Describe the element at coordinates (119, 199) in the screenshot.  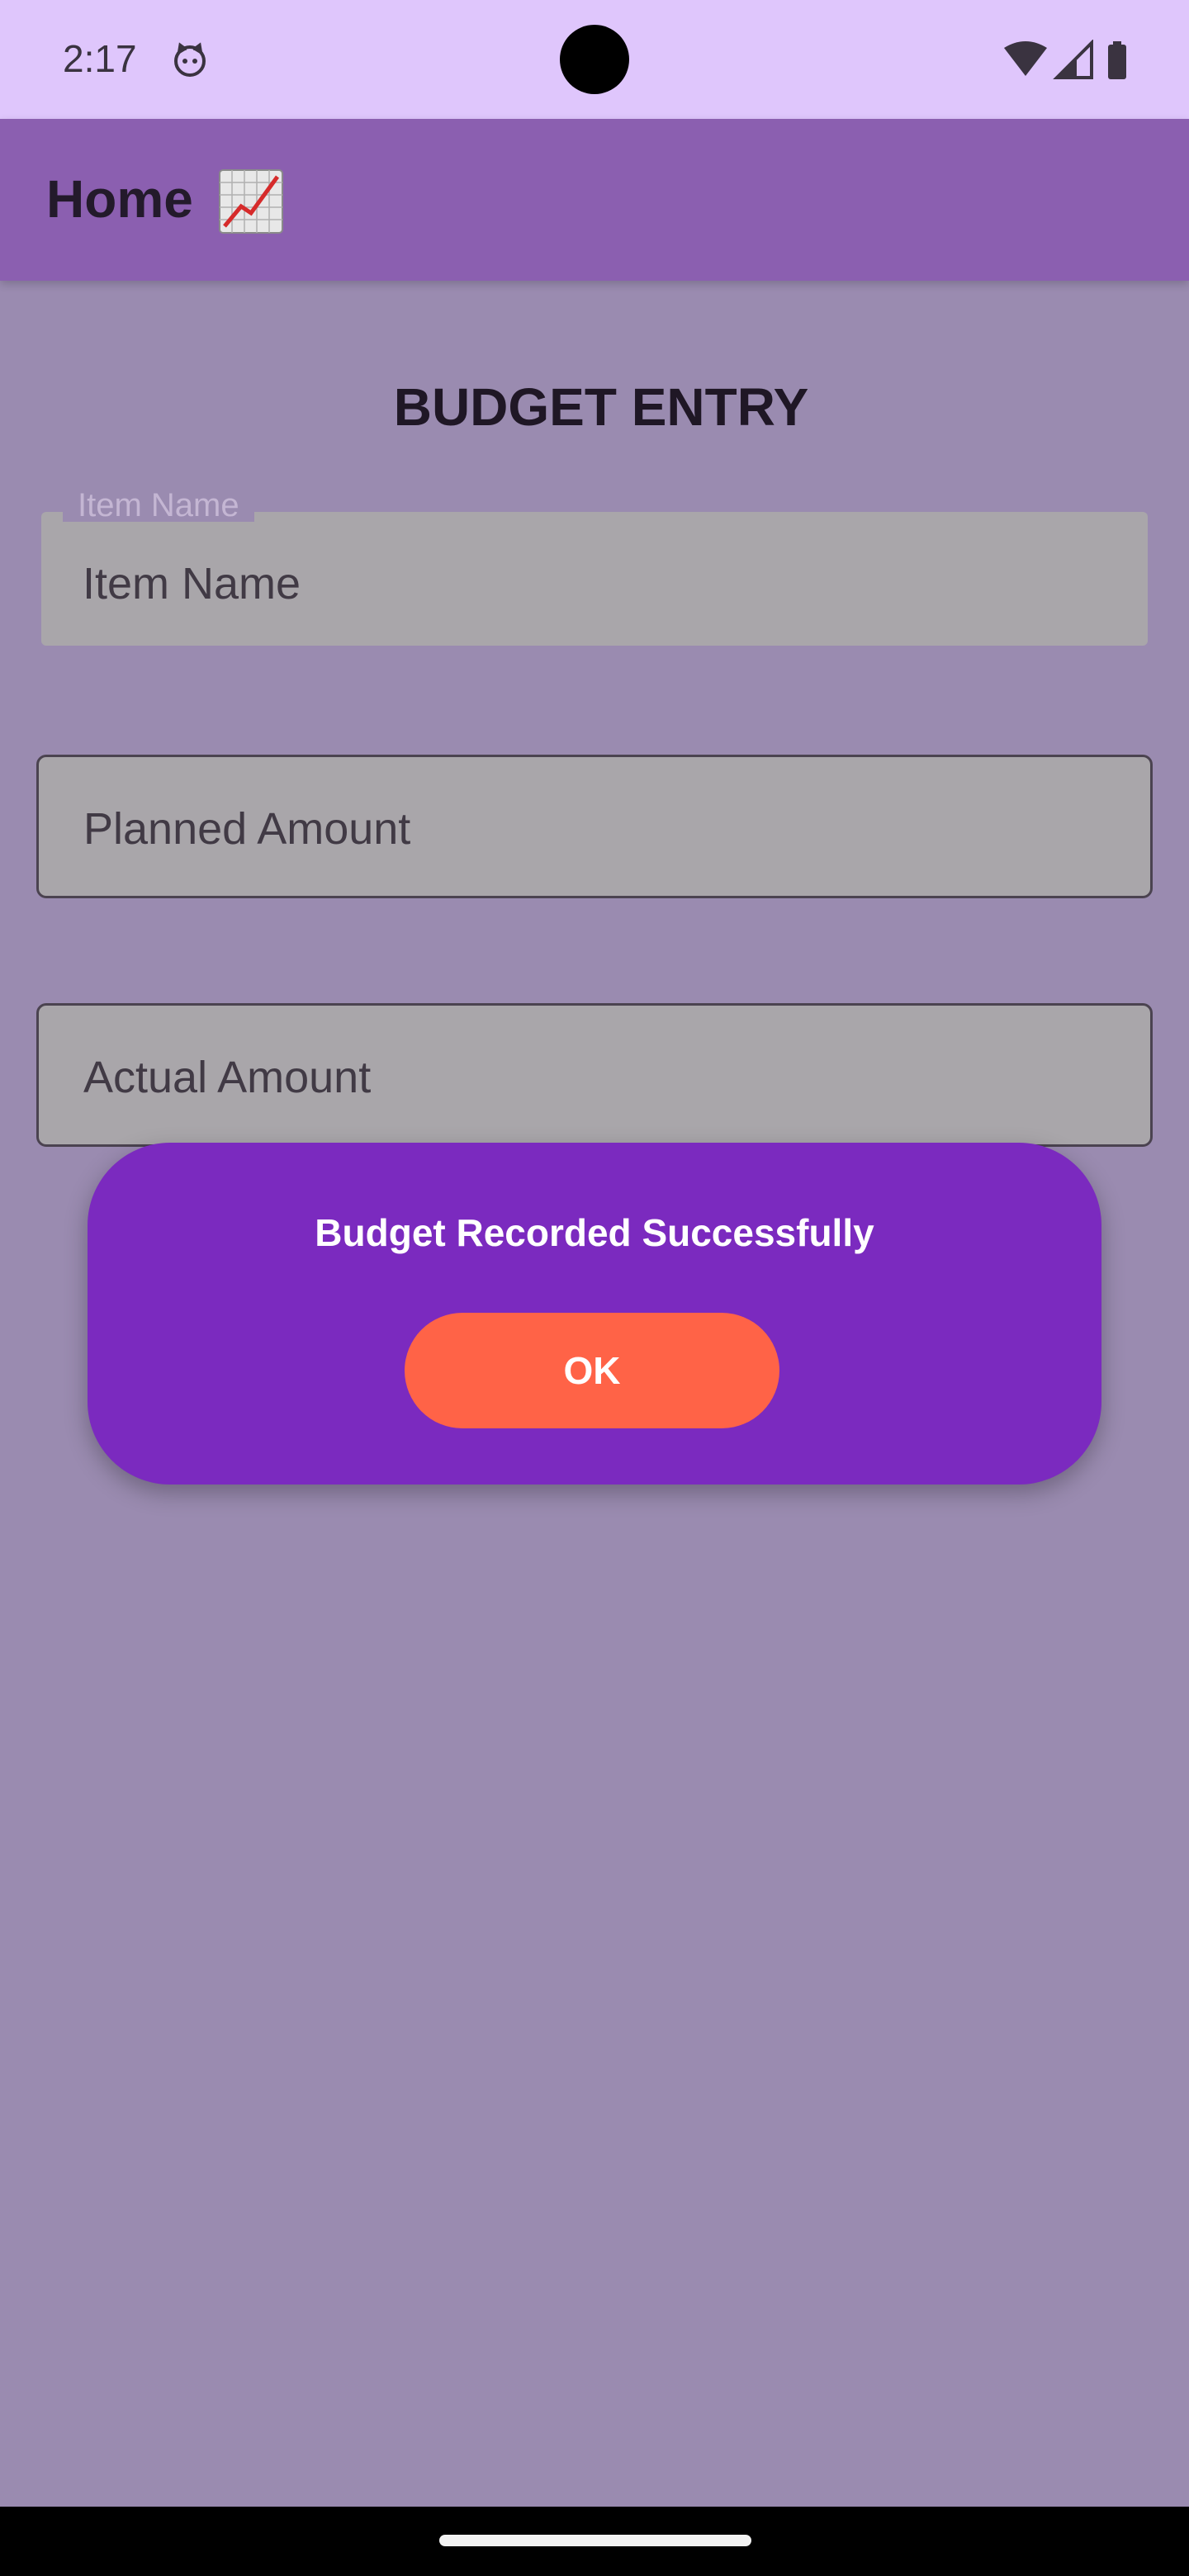
I see `app-title: Home` at that location.